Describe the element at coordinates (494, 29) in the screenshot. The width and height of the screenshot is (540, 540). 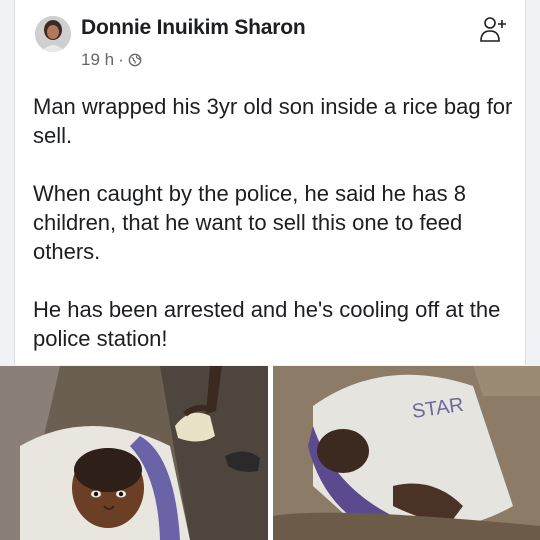
I see `add-friend-icon` at that location.